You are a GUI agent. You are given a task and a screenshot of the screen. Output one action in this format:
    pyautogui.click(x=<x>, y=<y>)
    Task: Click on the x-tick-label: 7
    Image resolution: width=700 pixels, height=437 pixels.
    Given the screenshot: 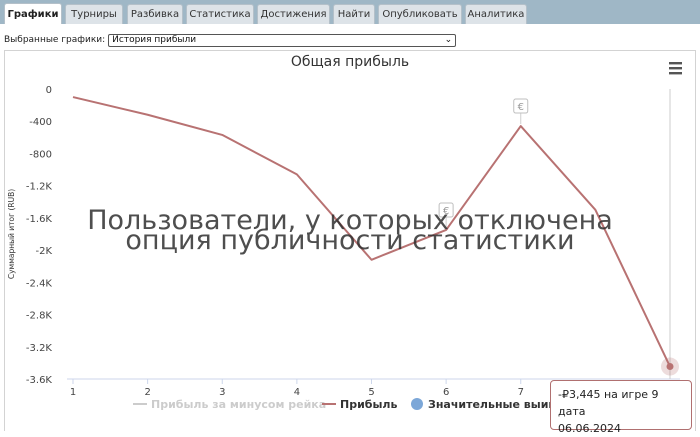 What is the action you would take?
    pyautogui.click(x=521, y=392)
    